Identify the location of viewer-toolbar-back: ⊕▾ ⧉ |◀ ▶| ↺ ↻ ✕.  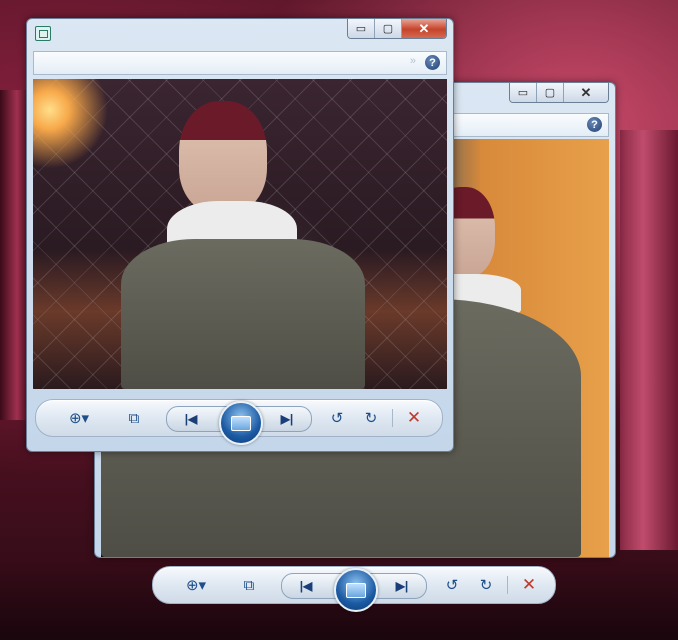
(354, 589).